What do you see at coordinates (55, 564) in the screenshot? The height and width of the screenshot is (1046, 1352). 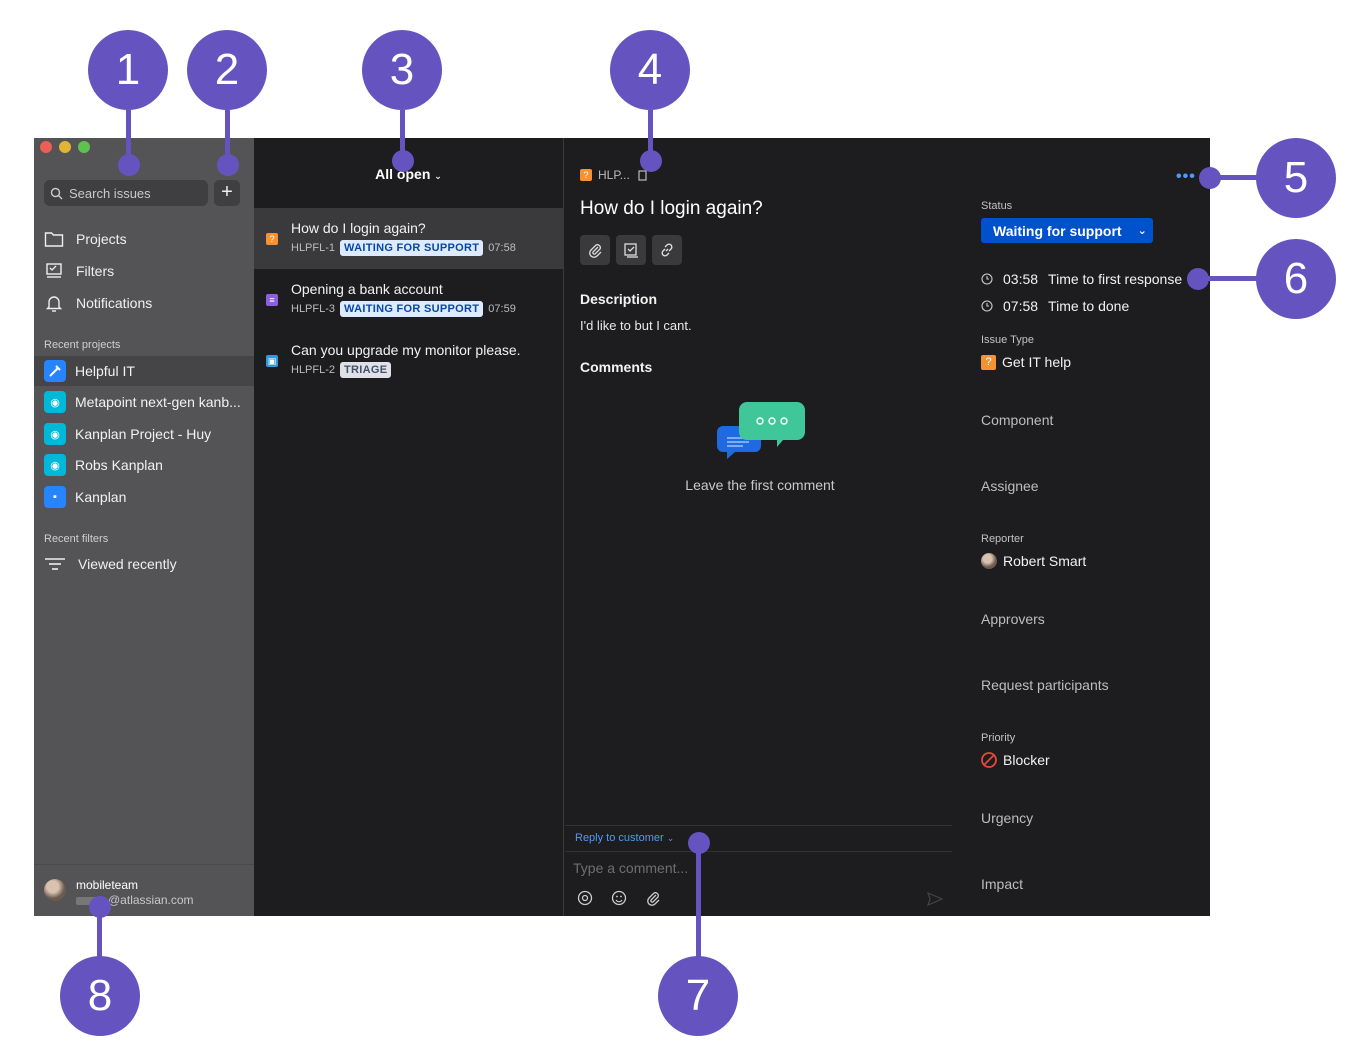 I see `filter-lines-icon` at bounding box center [55, 564].